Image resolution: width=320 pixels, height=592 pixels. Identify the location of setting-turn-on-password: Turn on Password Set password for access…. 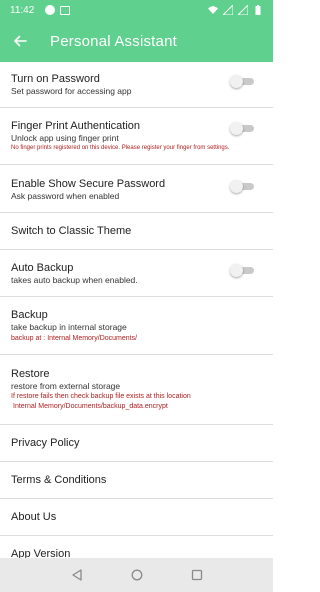
(136, 85).